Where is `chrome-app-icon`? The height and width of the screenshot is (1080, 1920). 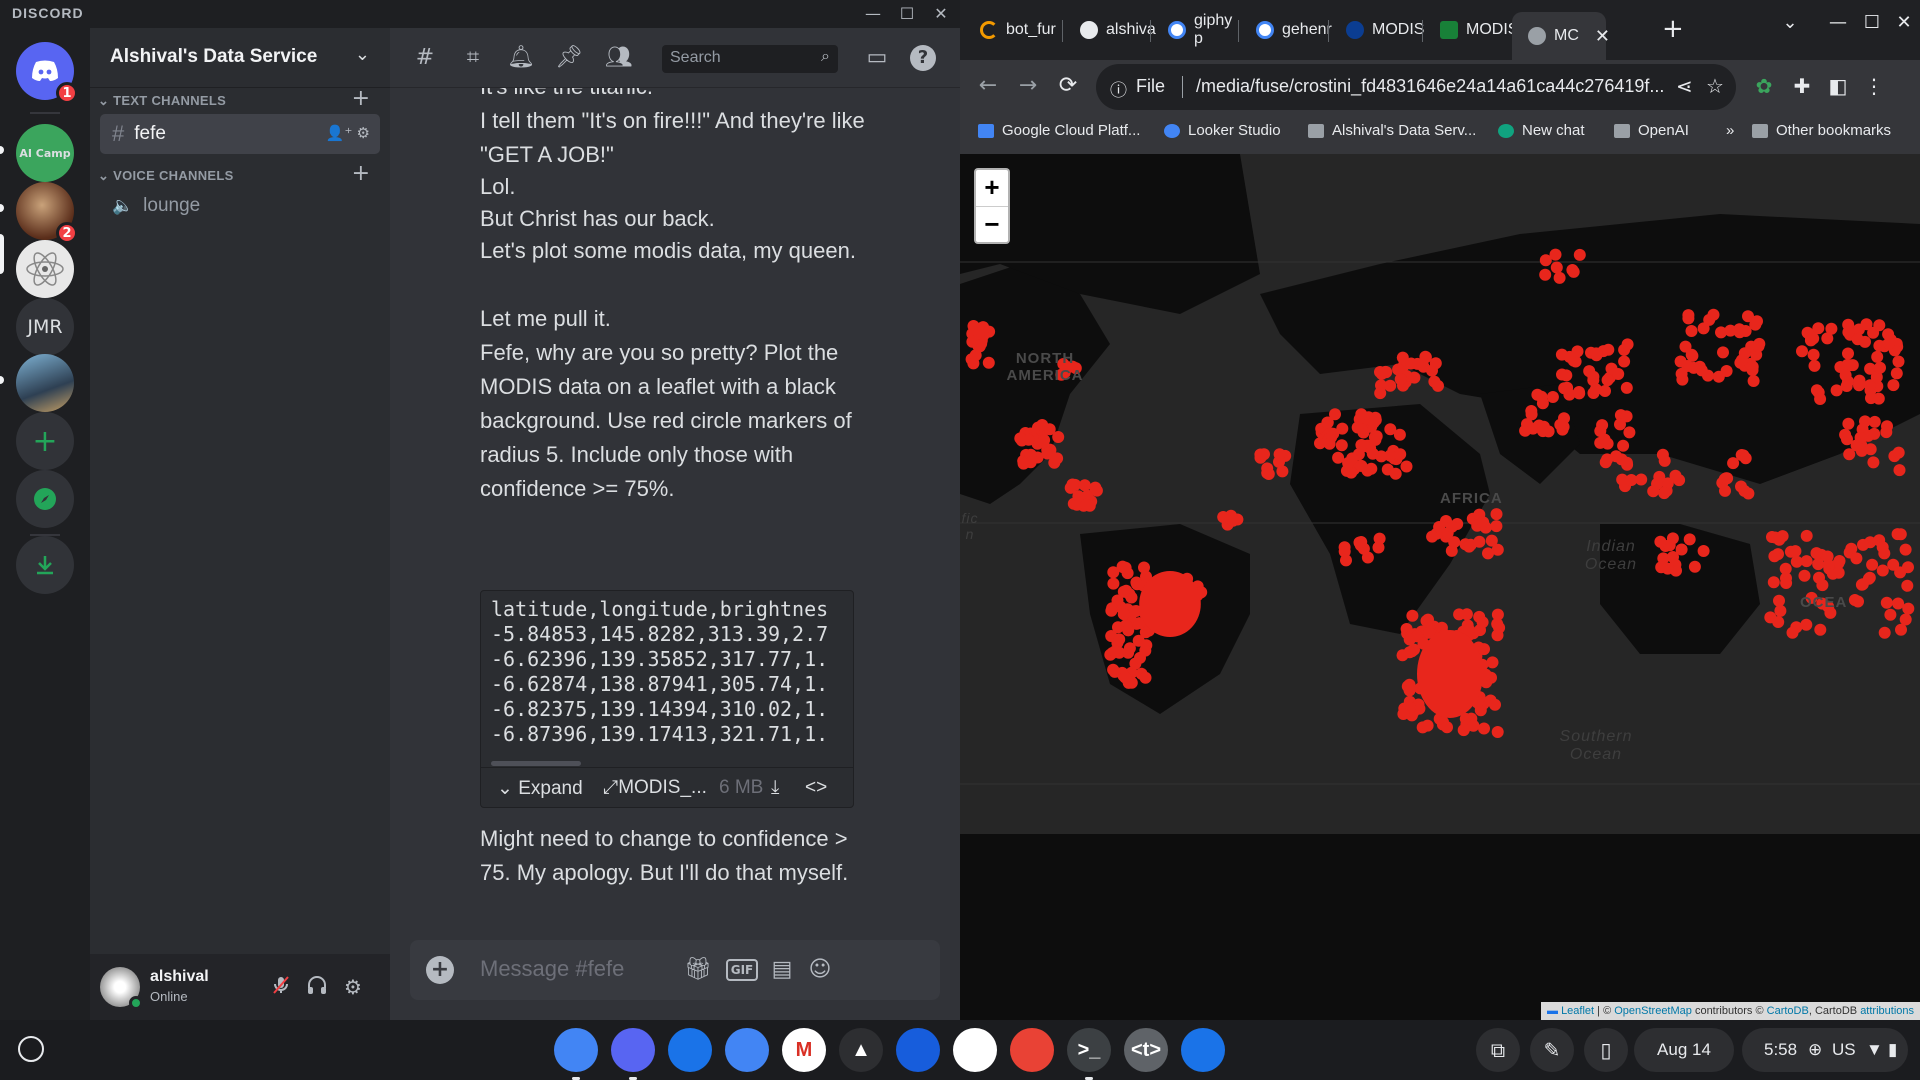 chrome-app-icon is located at coordinates (576, 1054).